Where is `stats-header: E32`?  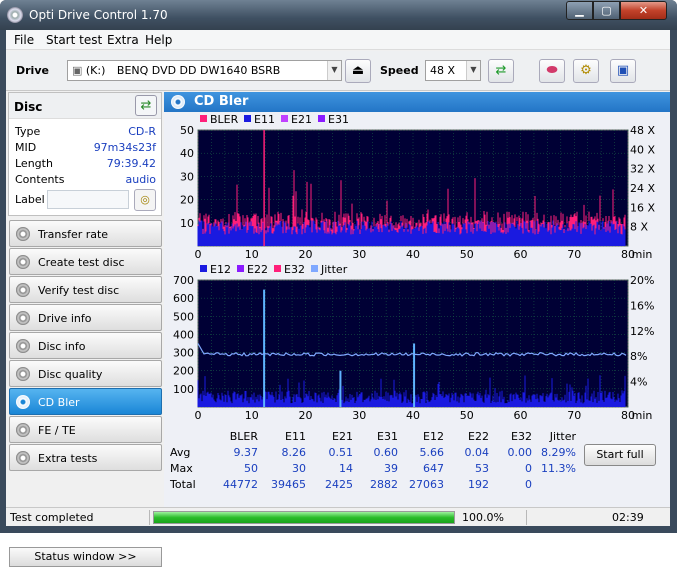
stats-header: E32 is located at coordinates (521, 436).